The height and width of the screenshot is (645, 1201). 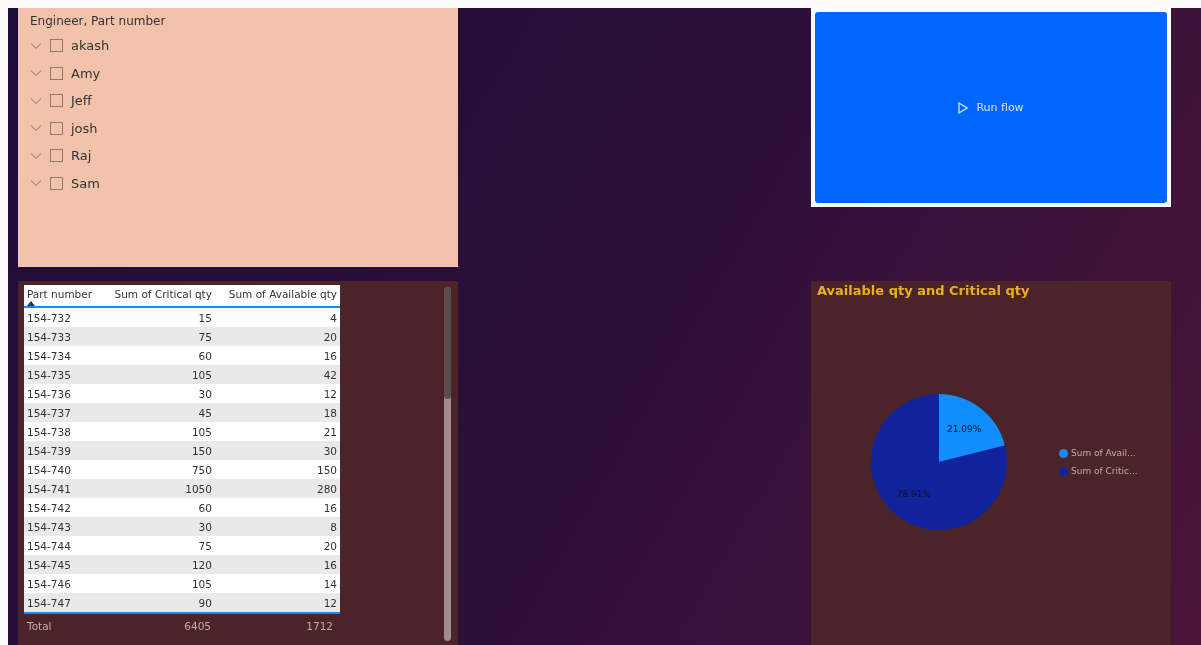 I want to click on table-cell: 154-743, so click(x=63, y=526).